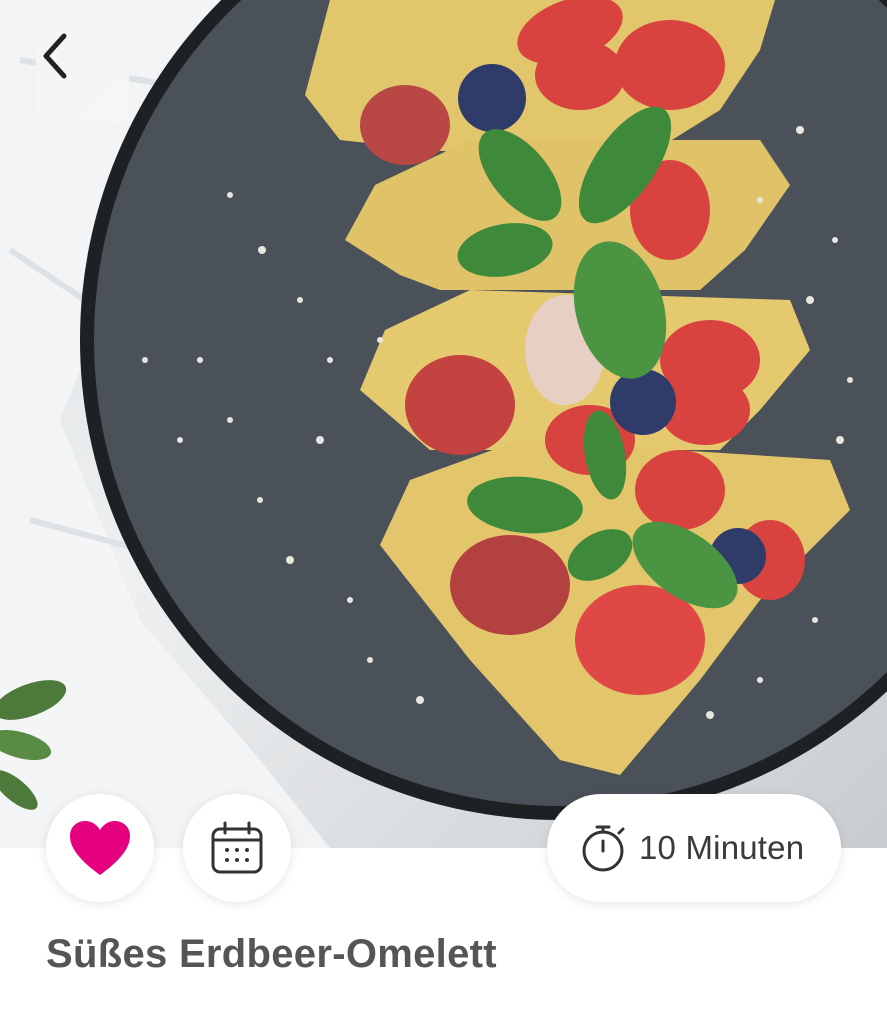 The width and height of the screenshot is (887, 1024). What do you see at coordinates (722, 847) in the screenshot?
I see `cooking-time-label: 10 Minuten` at bounding box center [722, 847].